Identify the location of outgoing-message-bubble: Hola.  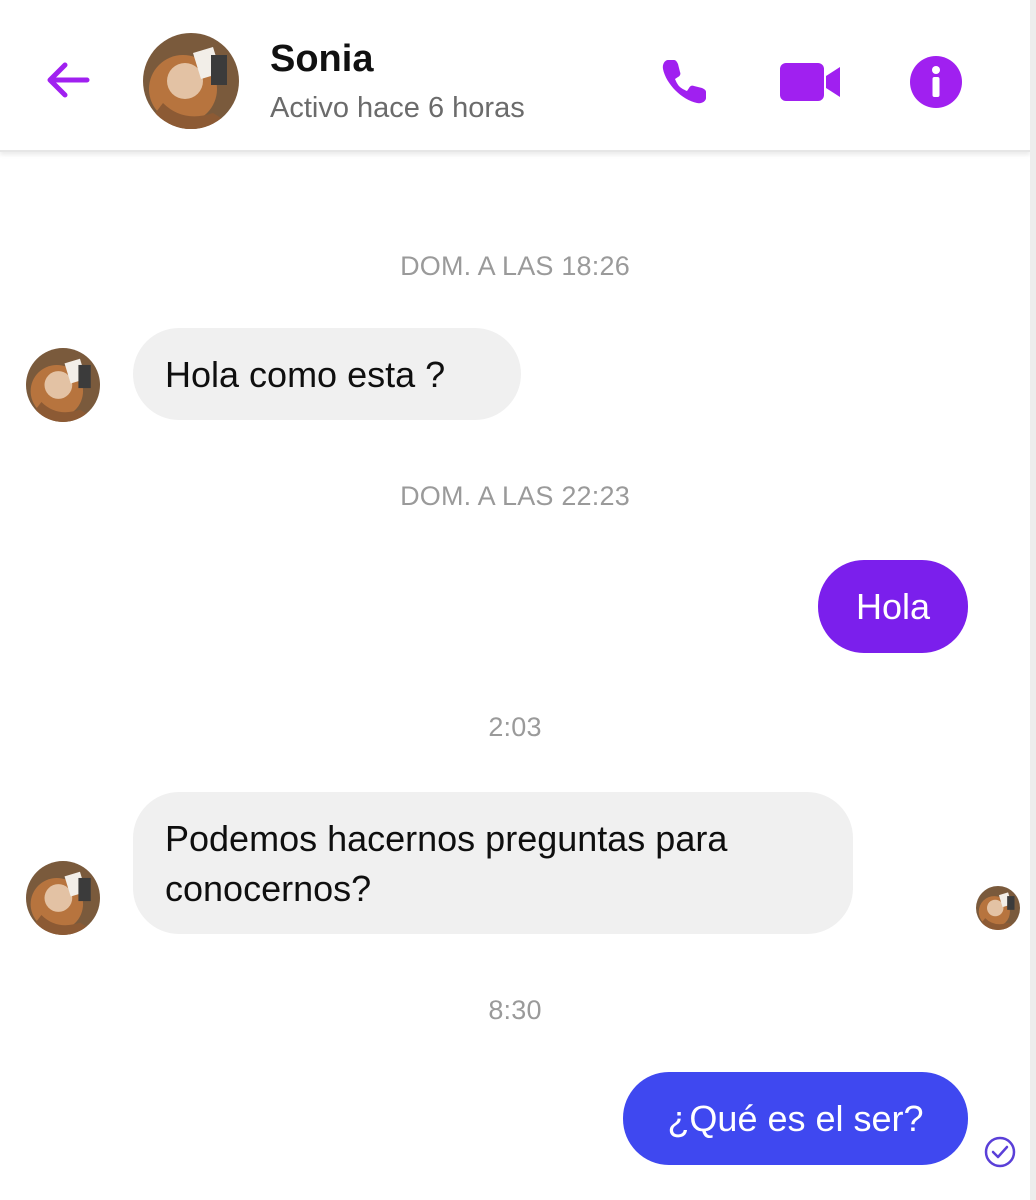
(893, 606).